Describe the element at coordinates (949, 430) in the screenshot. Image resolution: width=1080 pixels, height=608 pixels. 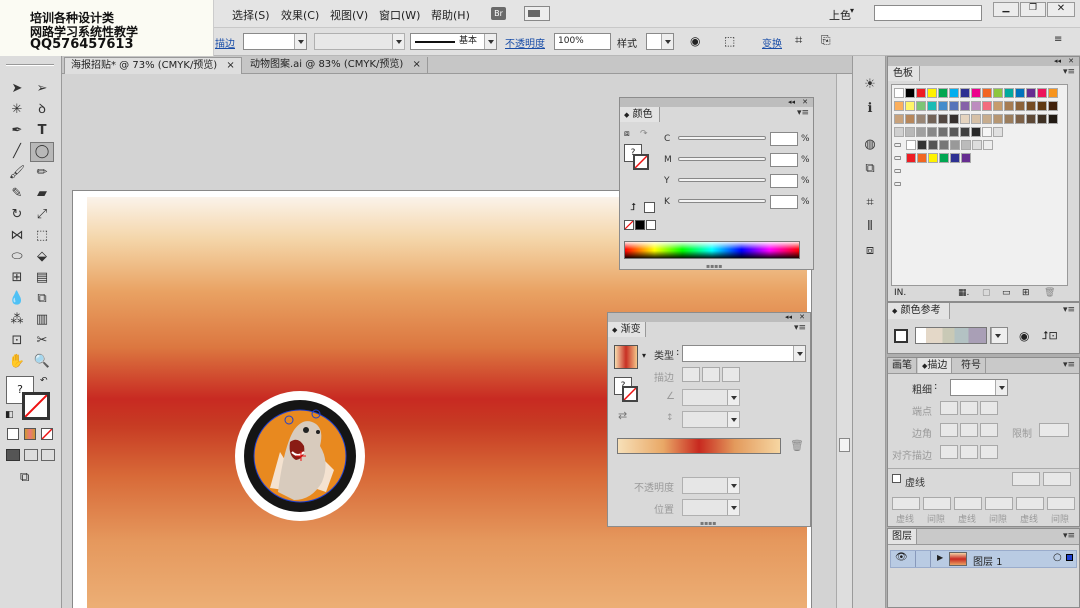
I see `miter-join-button` at that location.